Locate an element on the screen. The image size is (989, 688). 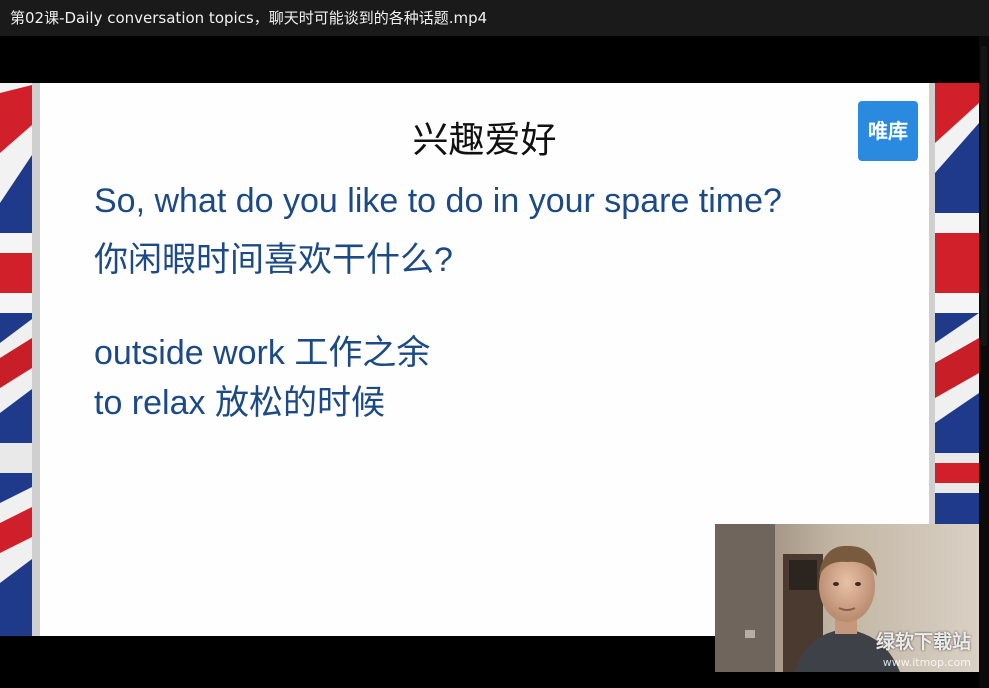
weiku-logo: 唯库 is located at coordinates (888, 131).